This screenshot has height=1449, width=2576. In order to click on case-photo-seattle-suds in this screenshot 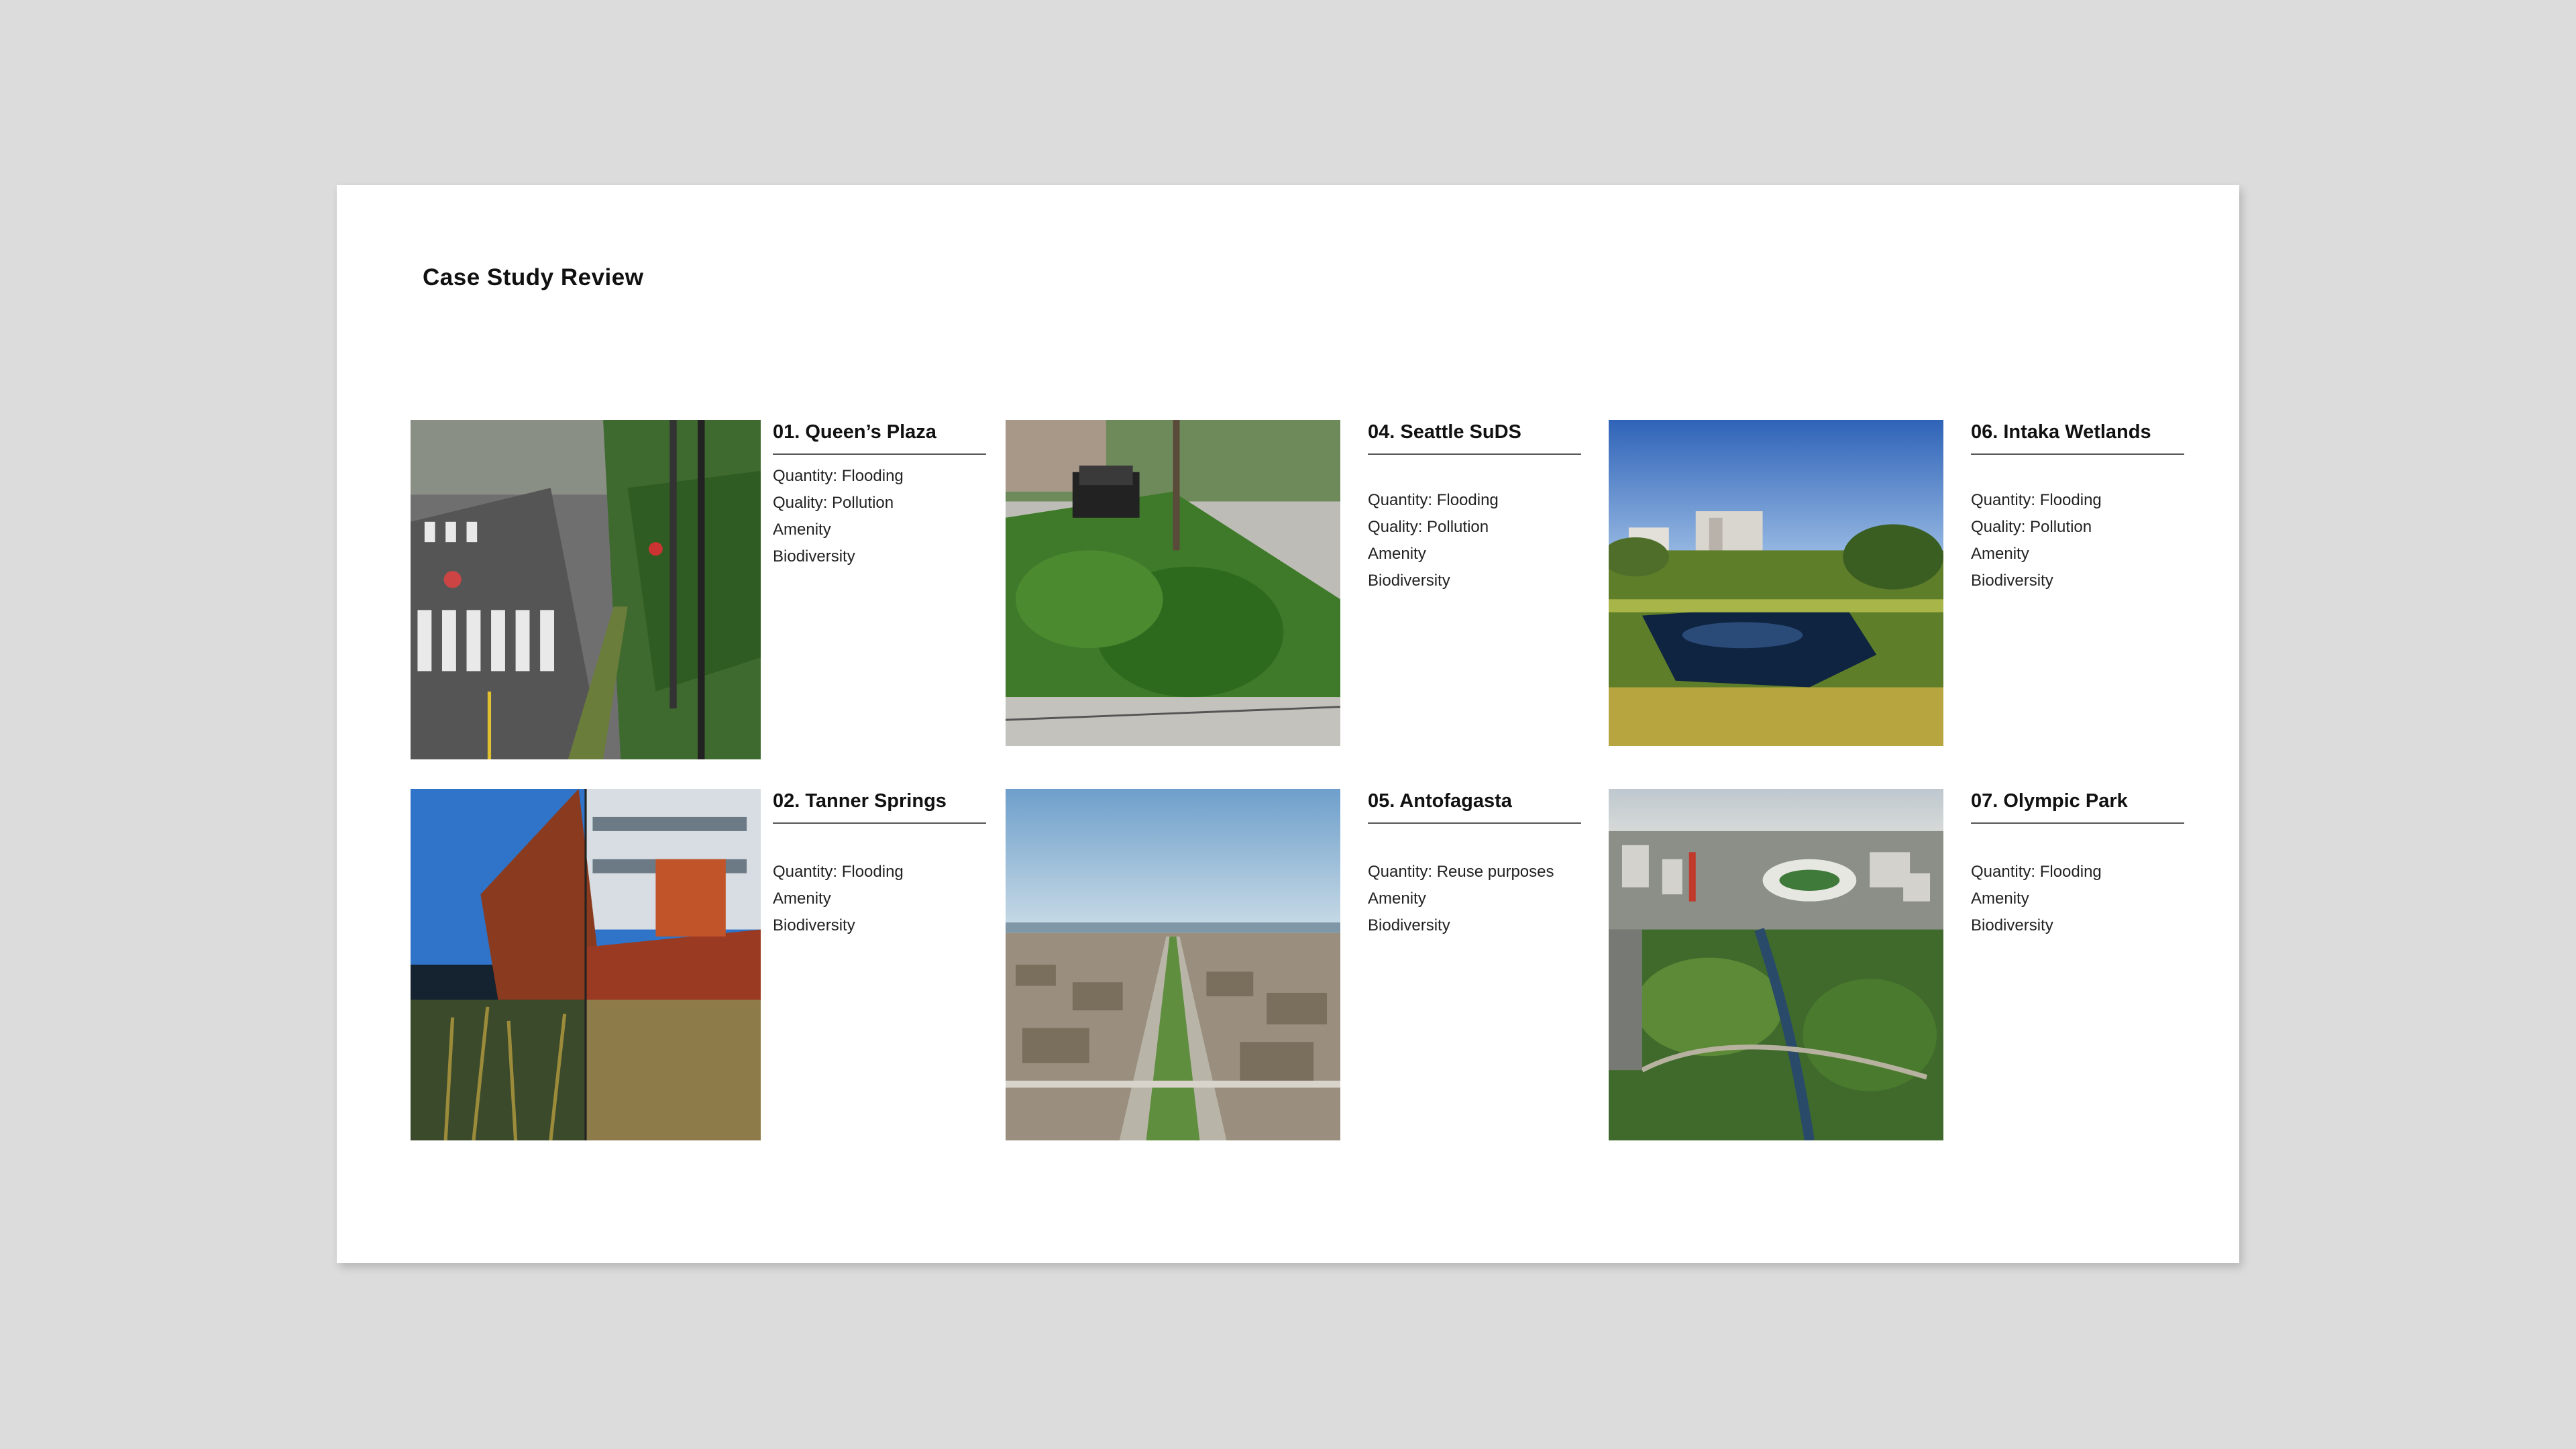, I will do `click(1173, 583)`.